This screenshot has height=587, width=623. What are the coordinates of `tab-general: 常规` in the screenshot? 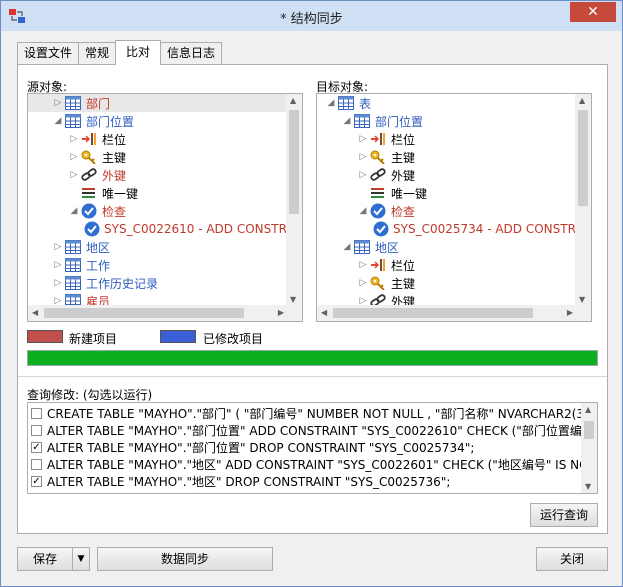 It's located at (97, 53).